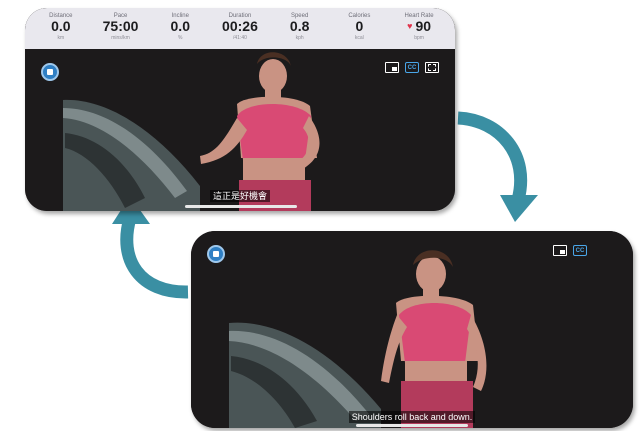 The height and width of the screenshot is (431, 642). I want to click on metric-unit: kph, so click(299, 38).